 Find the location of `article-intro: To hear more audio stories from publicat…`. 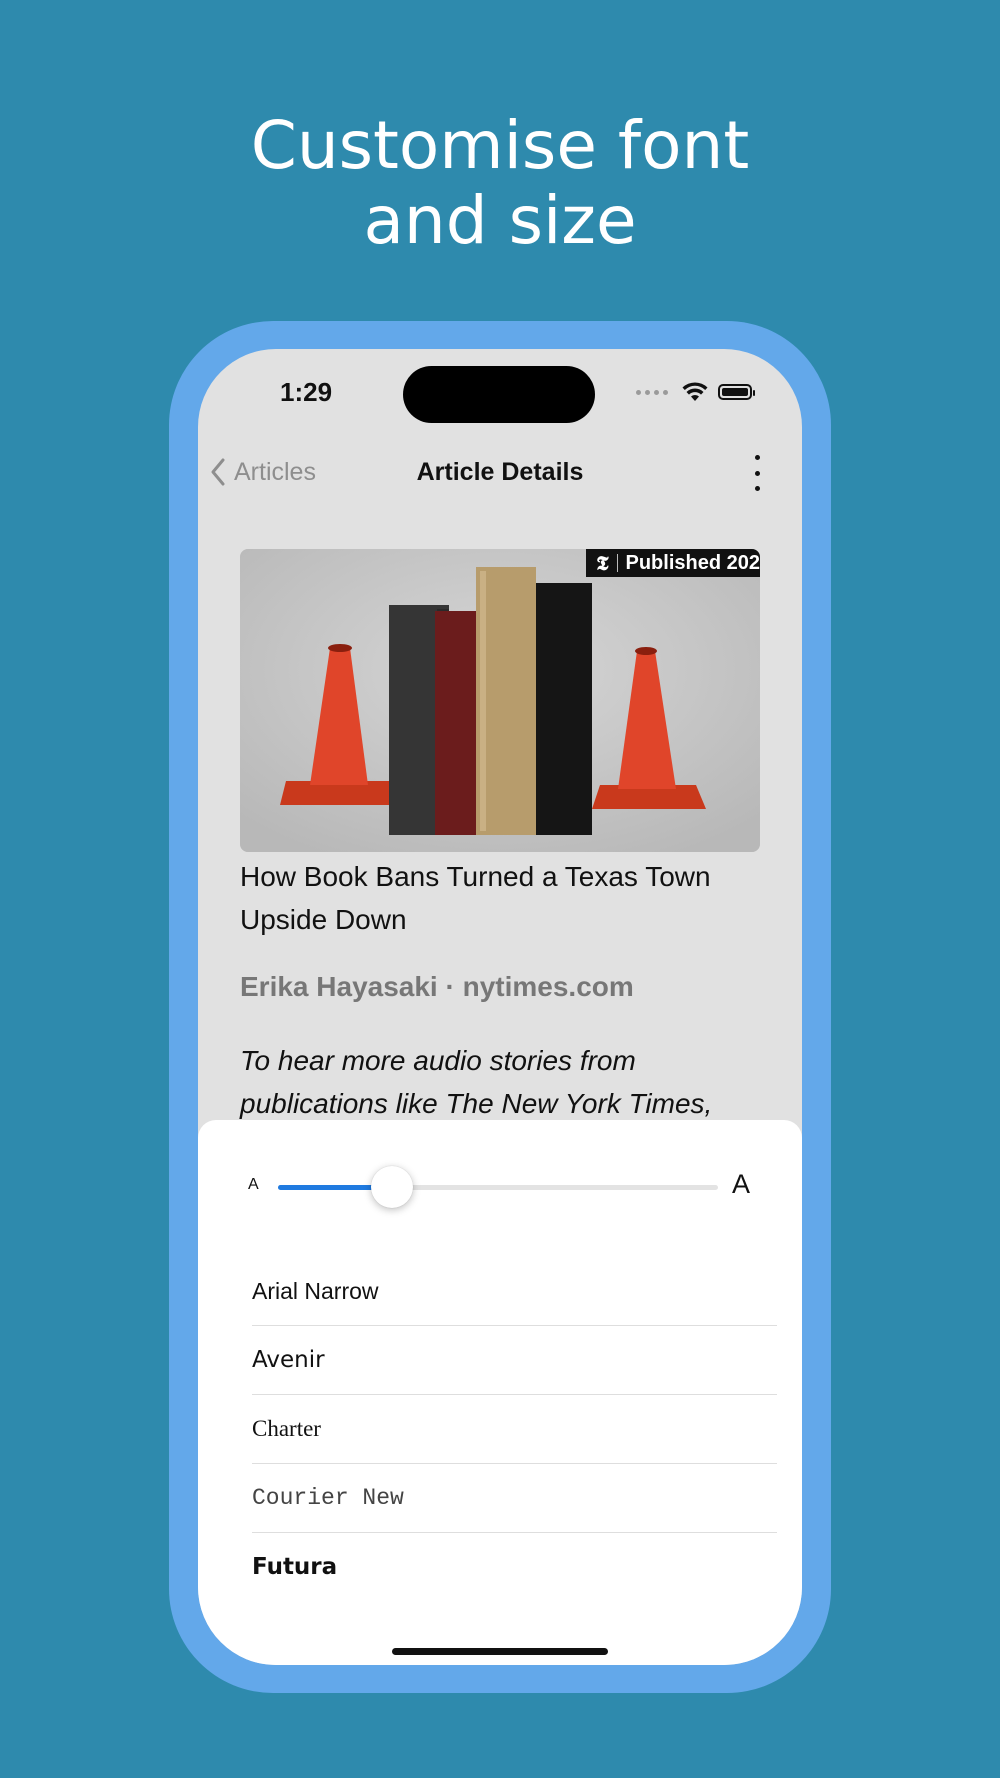

article-intro: To hear more audio stories from publicat… is located at coordinates (476, 1082).